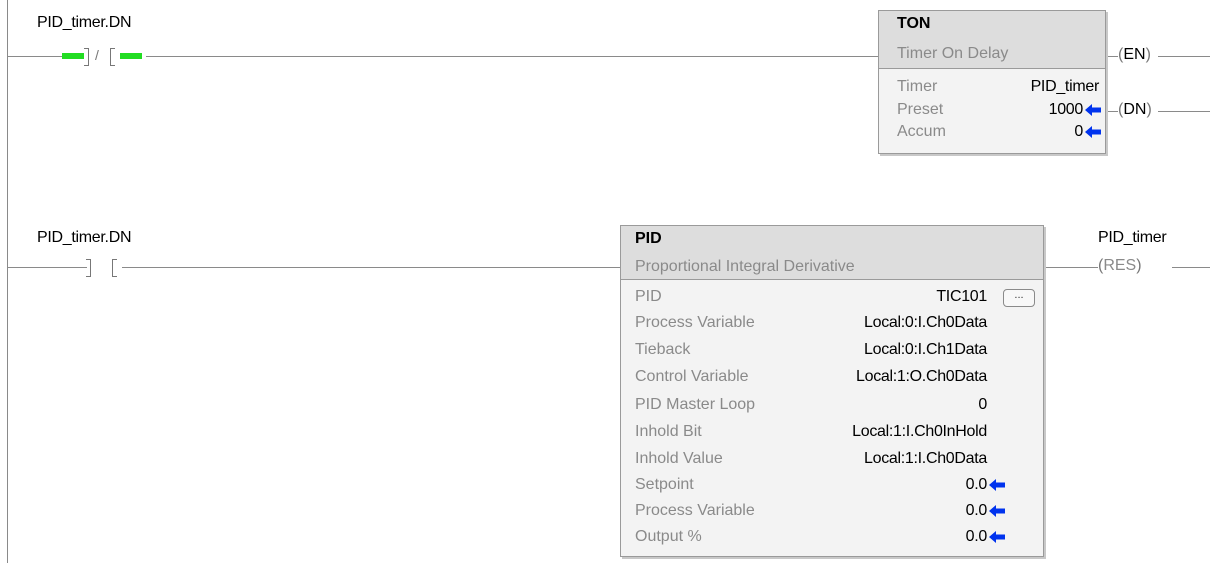  What do you see at coordinates (84, 23) in the screenshot?
I see `rung0-contact-tag: PID_timer.DN` at bounding box center [84, 23].